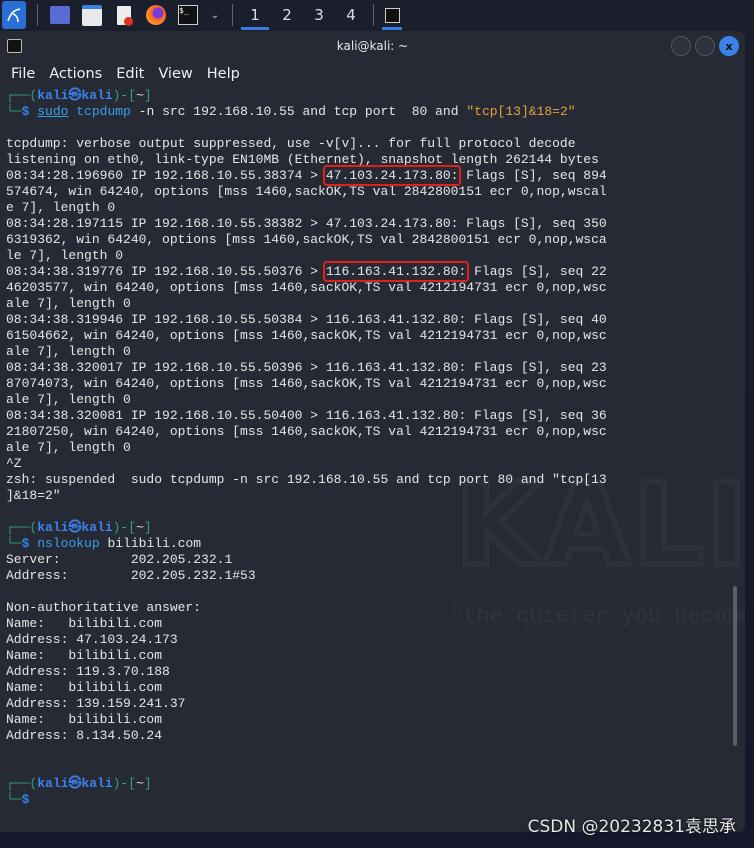 Image resolution: width=754 pixels, height=848 pixels. I want to click on highlighted-destination: 116.163.41.132.80:, so click(396, 271).